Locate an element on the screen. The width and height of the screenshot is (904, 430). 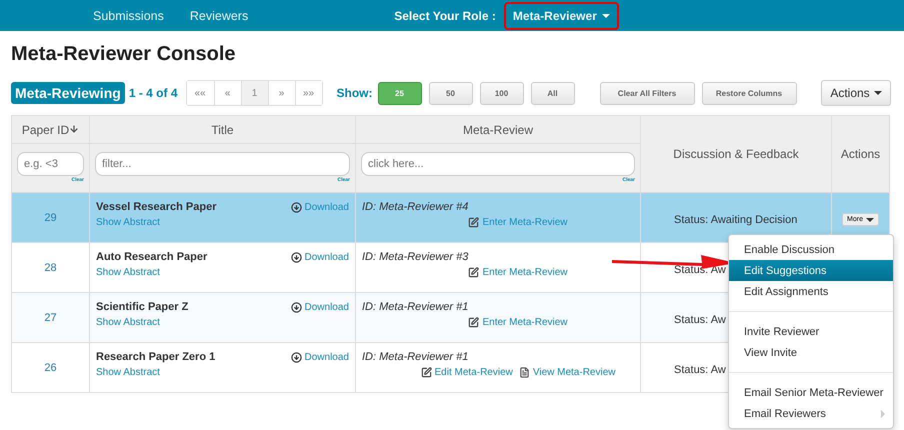
menu-item: Email Reviewers is located at coordinates (811, 413).